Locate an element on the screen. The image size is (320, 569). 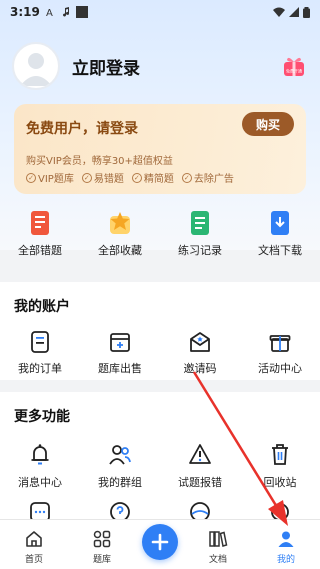
gift-label: 免费开通 is located at coordinates (294, 71).